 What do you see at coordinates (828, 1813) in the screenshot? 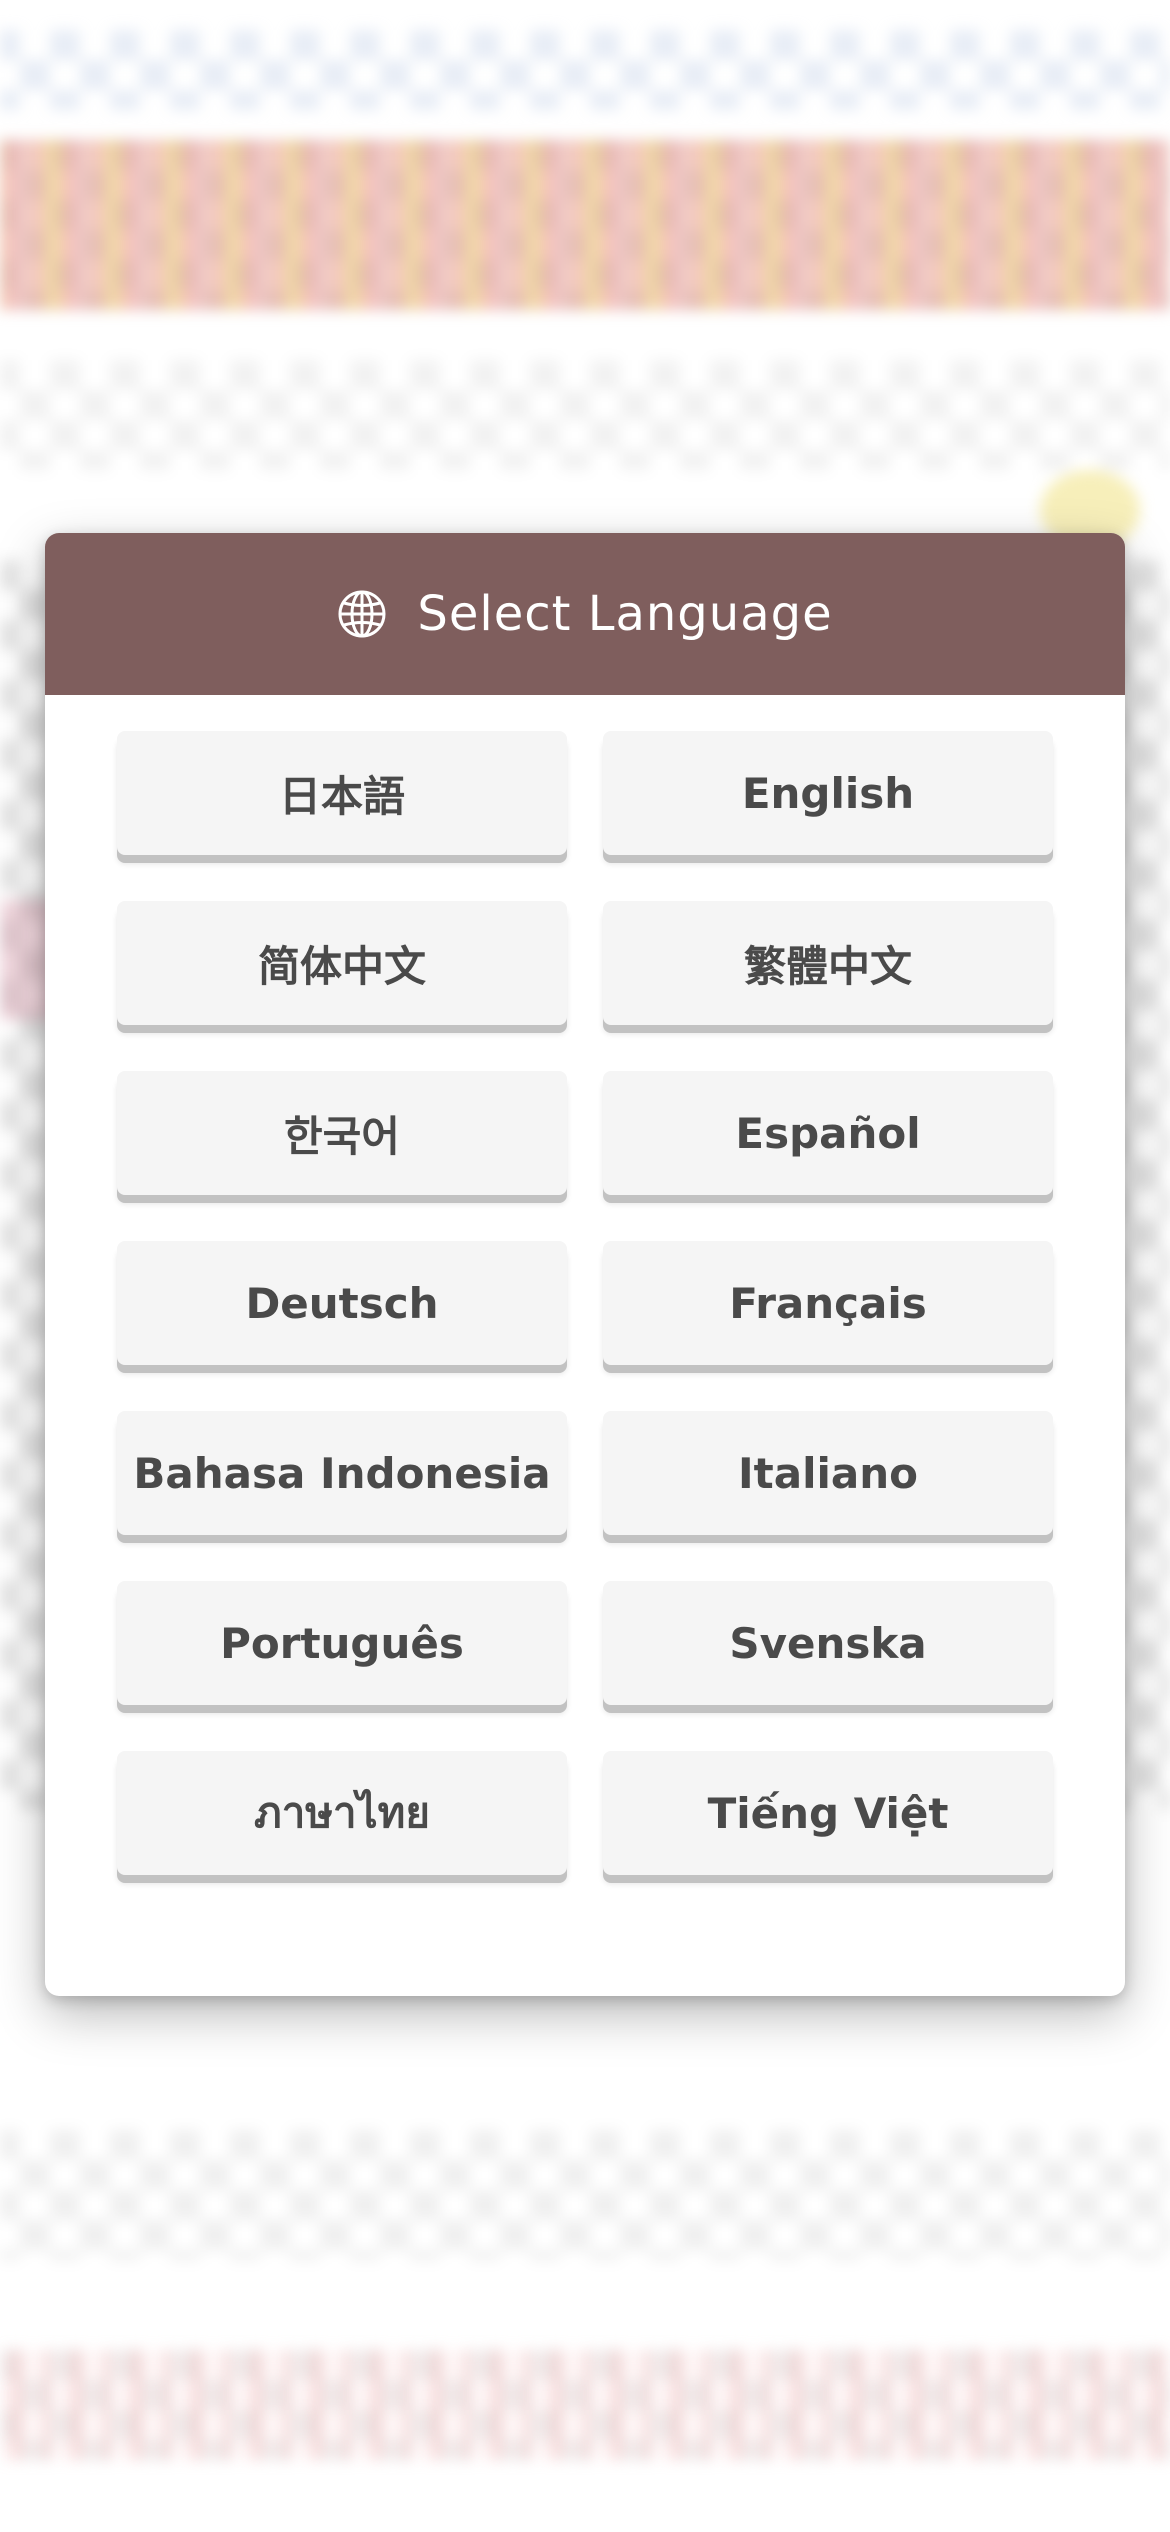
I see `language-option-vietnamese: Tiếng Việt` at bounding box center [828, 1813].